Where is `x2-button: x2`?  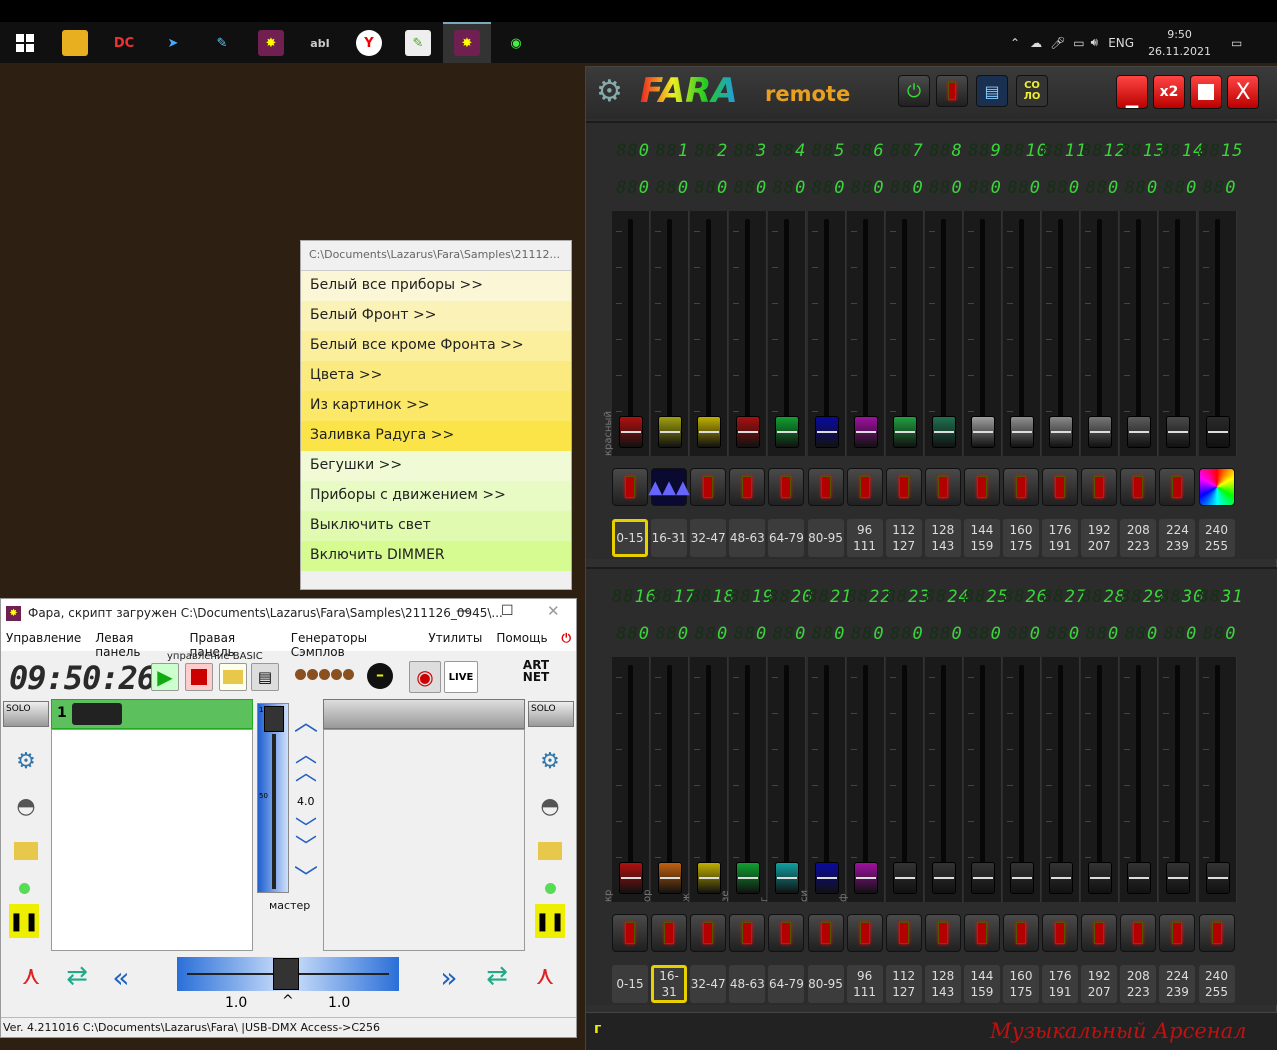 x2-button: x2 is located at coordinates (1169, 92).